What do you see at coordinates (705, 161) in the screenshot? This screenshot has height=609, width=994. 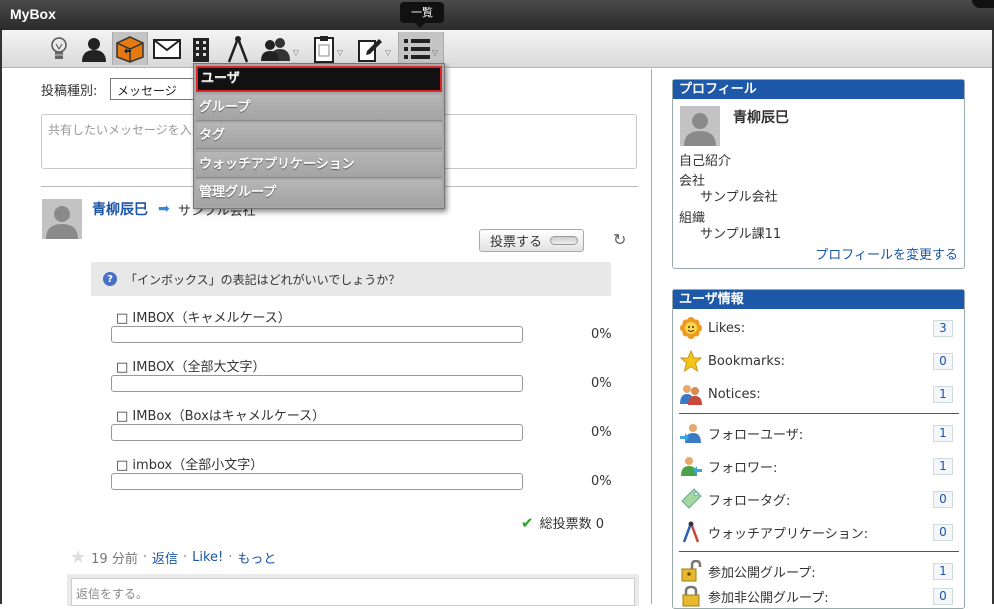 I see `intro-label: 自己紹介` at bounding box center [705, 161].